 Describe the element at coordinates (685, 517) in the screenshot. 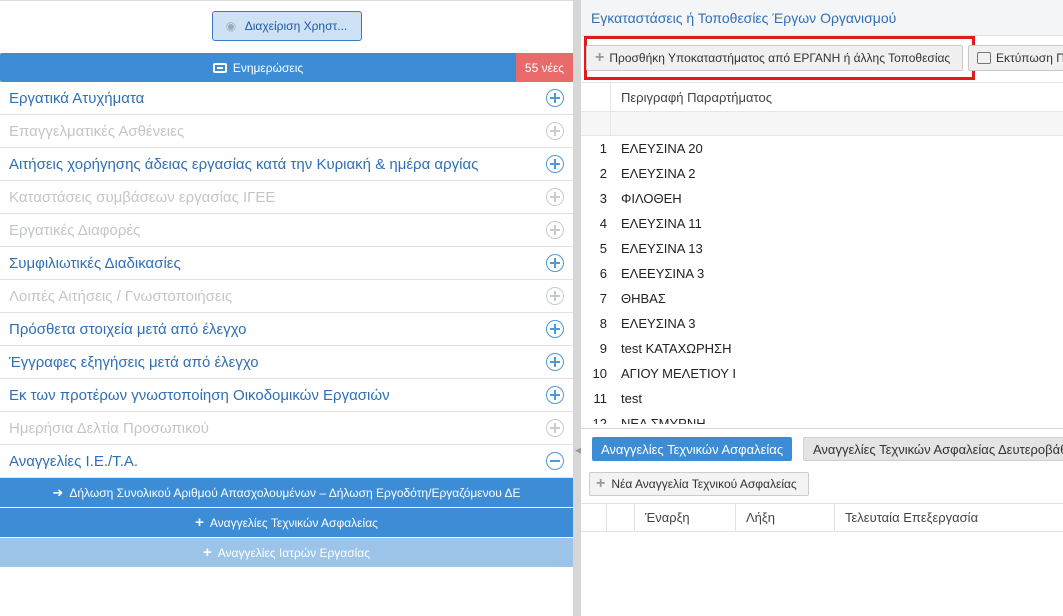

I see `column-header-start: Έναρξη` at that location.